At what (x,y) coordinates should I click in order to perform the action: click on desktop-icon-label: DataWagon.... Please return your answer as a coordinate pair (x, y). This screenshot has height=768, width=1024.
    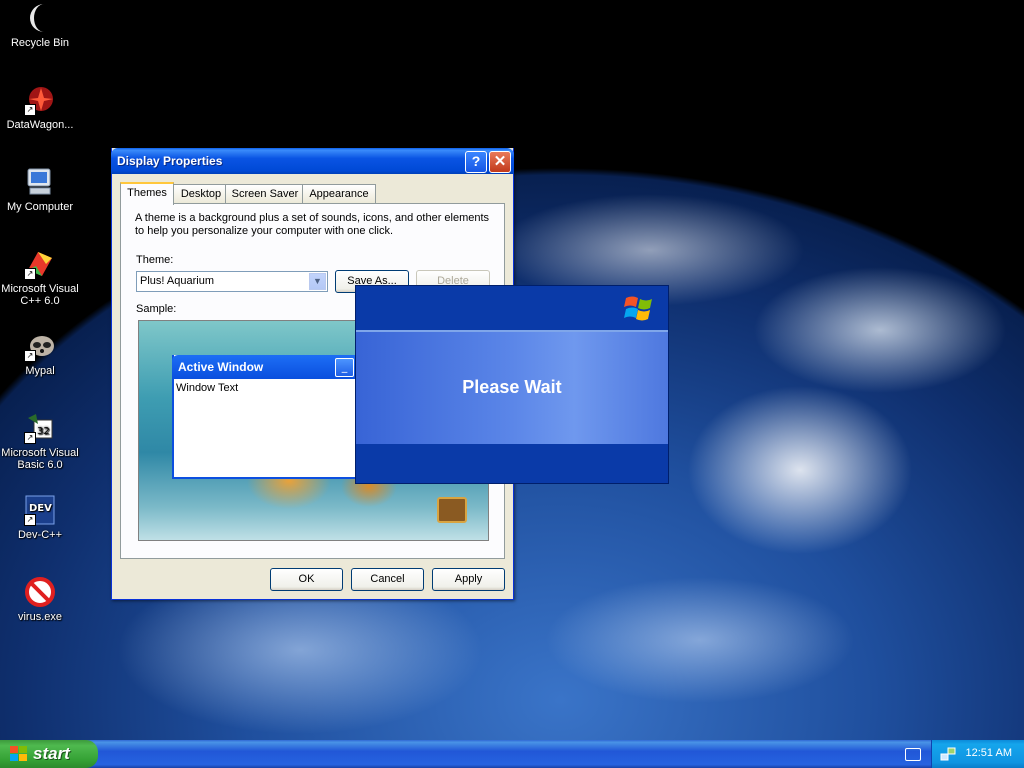
    Looking at the image, I should click on (40, 125).